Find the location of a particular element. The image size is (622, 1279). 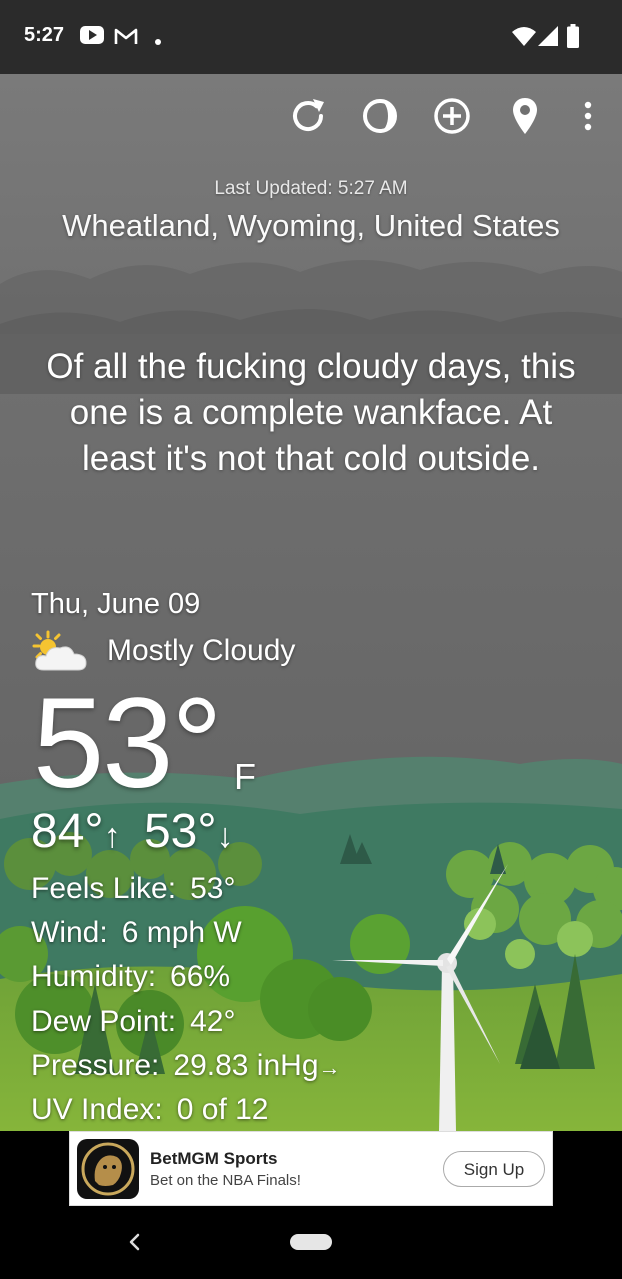

high-arrow-icon: ↑ is located at coordinates (112, 836).